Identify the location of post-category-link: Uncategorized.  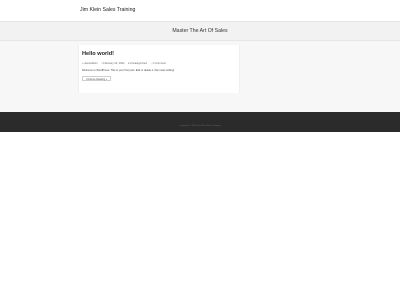
(138, 63).